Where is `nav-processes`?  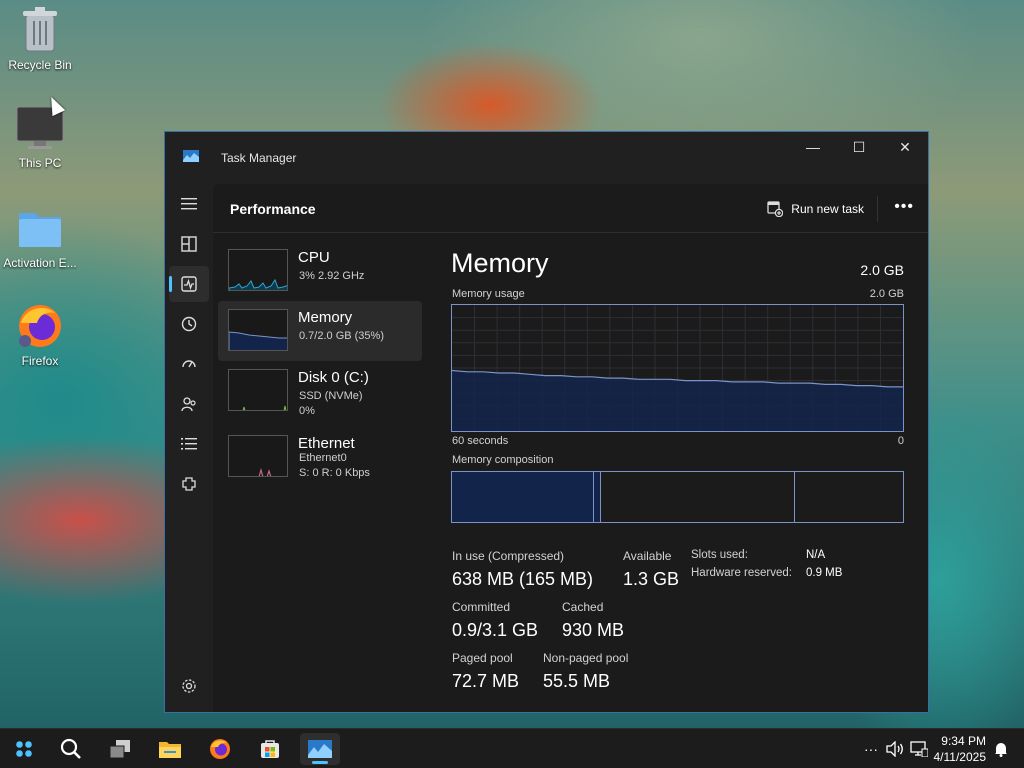 nav-processes is located at coordinates (189, 244).